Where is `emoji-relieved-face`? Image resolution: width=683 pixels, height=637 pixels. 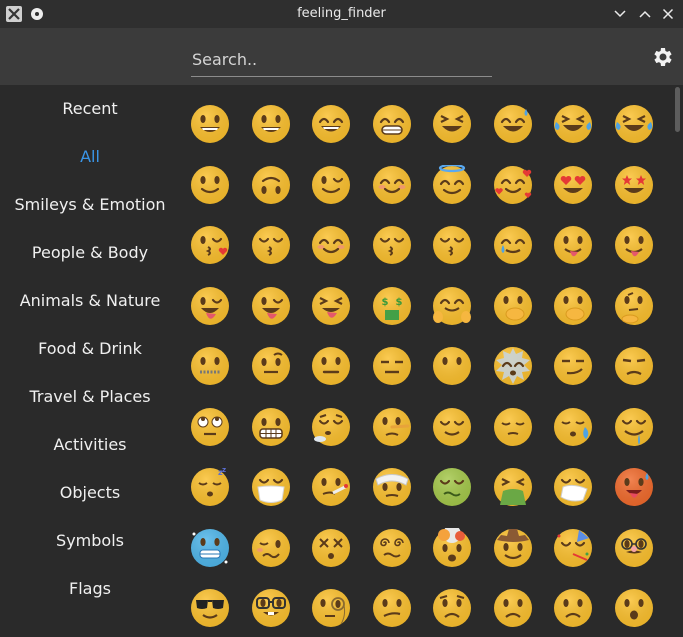
emoji-relieved-face is located at coordinates (452, 427).